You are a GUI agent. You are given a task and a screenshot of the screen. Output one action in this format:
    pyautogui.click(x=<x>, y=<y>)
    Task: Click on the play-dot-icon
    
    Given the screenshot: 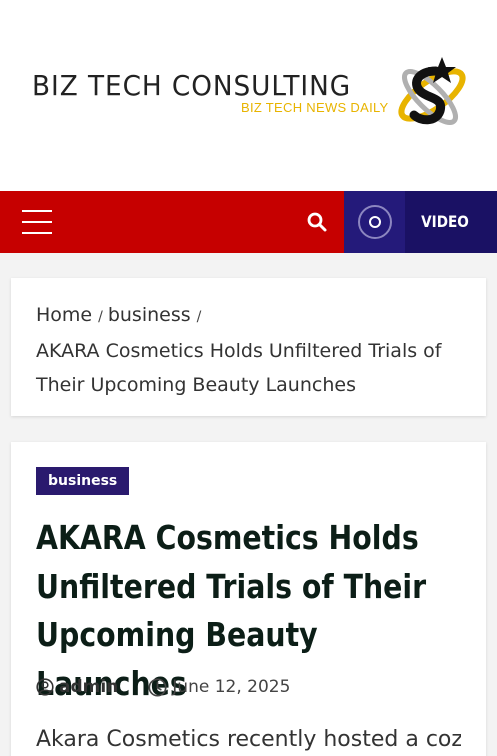 What is the action you would take?
    pyautogui.click(x=375, y=222)
    